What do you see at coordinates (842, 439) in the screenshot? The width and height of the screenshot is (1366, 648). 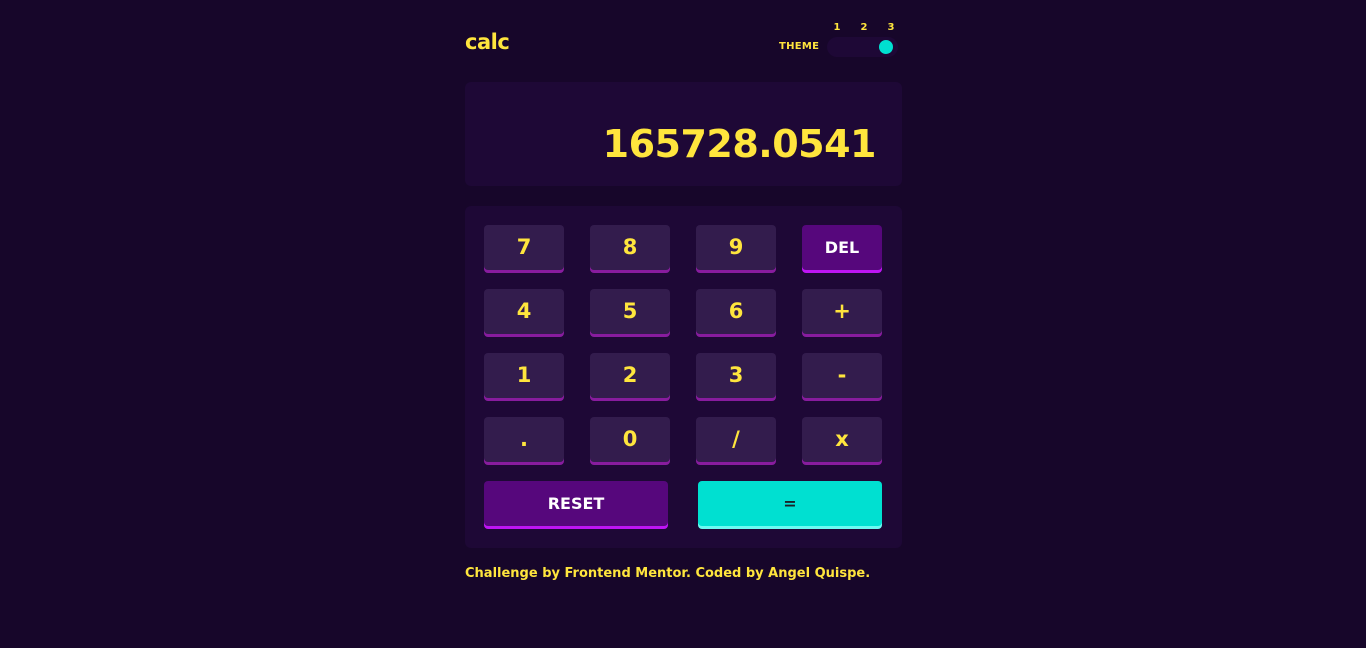 I see `multiply-button: x` at bounding box center [842, 439].